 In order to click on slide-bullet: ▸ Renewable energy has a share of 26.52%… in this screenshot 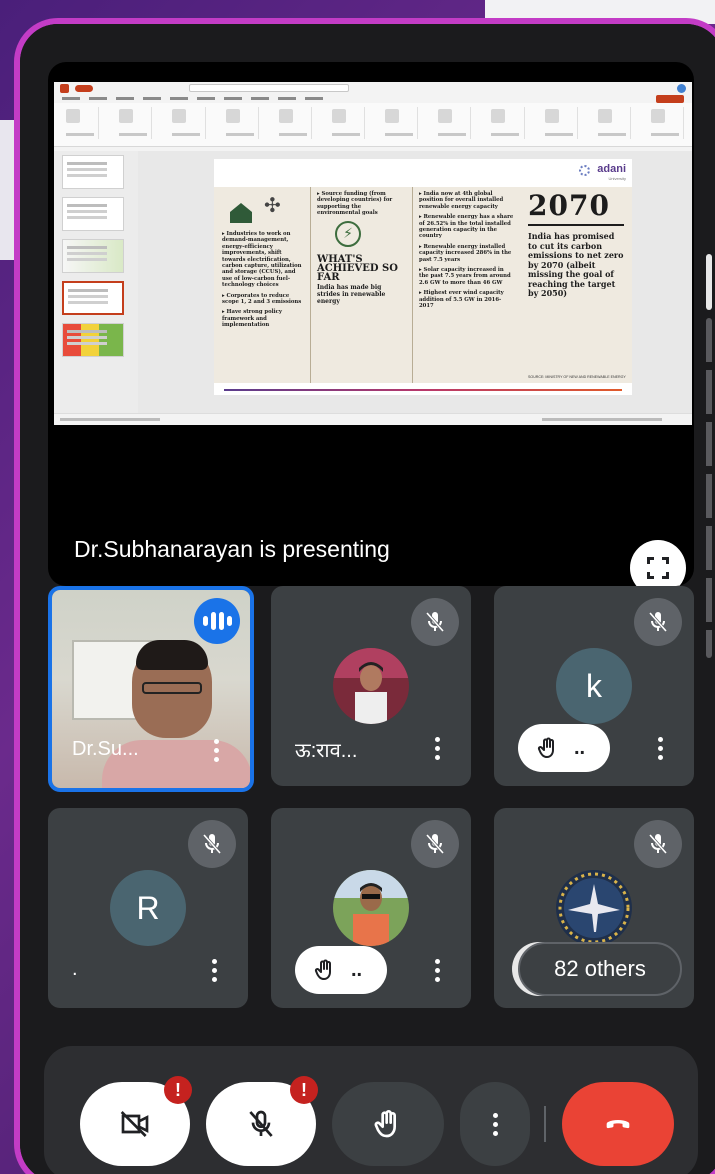, I will do `click(466, 227)`.